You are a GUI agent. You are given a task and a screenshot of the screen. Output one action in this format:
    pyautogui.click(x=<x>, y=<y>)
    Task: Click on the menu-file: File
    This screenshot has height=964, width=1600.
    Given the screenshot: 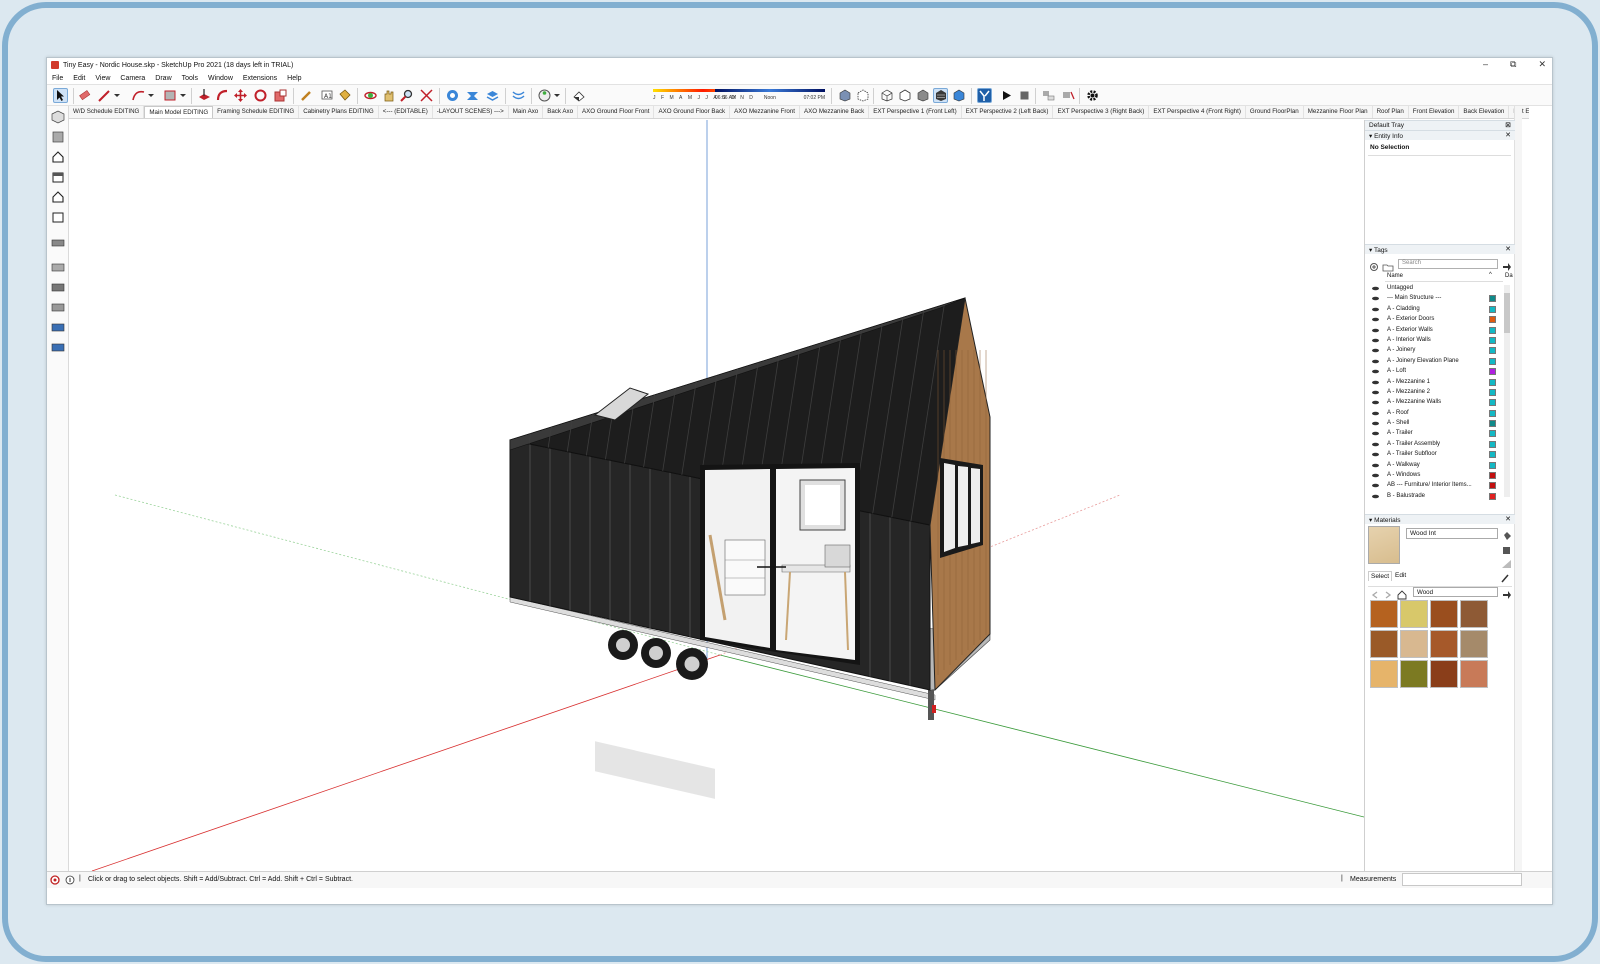 What is the action you would take?
    pyautogui.click(x=57, y=78)
    